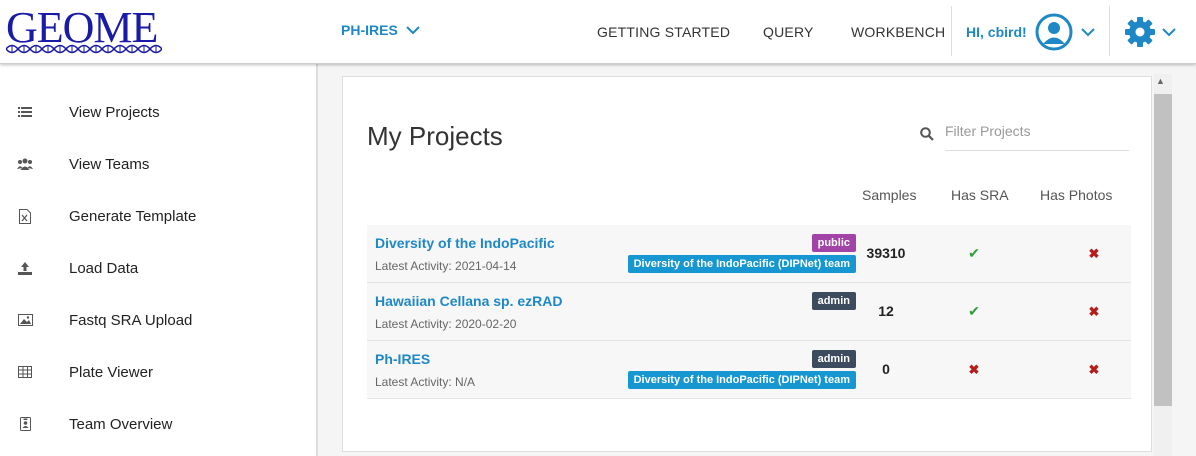 The image size is (1196, 456). Describe the element at coordinates (402, 359) in the screenshot. I see `project-name-link: Ph-IRES` at that location.